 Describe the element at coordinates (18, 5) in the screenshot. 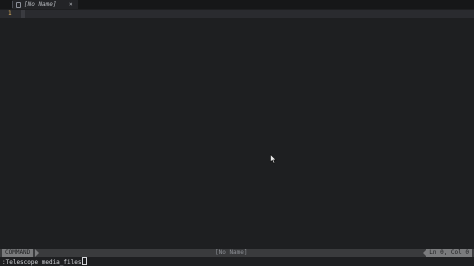

I see `file-icon` at that location.